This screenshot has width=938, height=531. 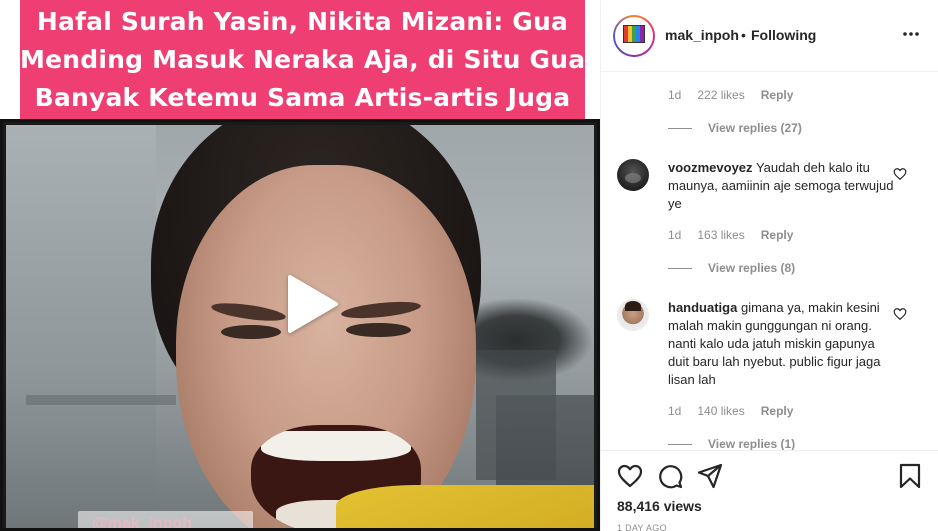 What do you see at coordinates (336, 446) in the screenshot?
I see `person-teeth-top` at bounding box center [336, 446].